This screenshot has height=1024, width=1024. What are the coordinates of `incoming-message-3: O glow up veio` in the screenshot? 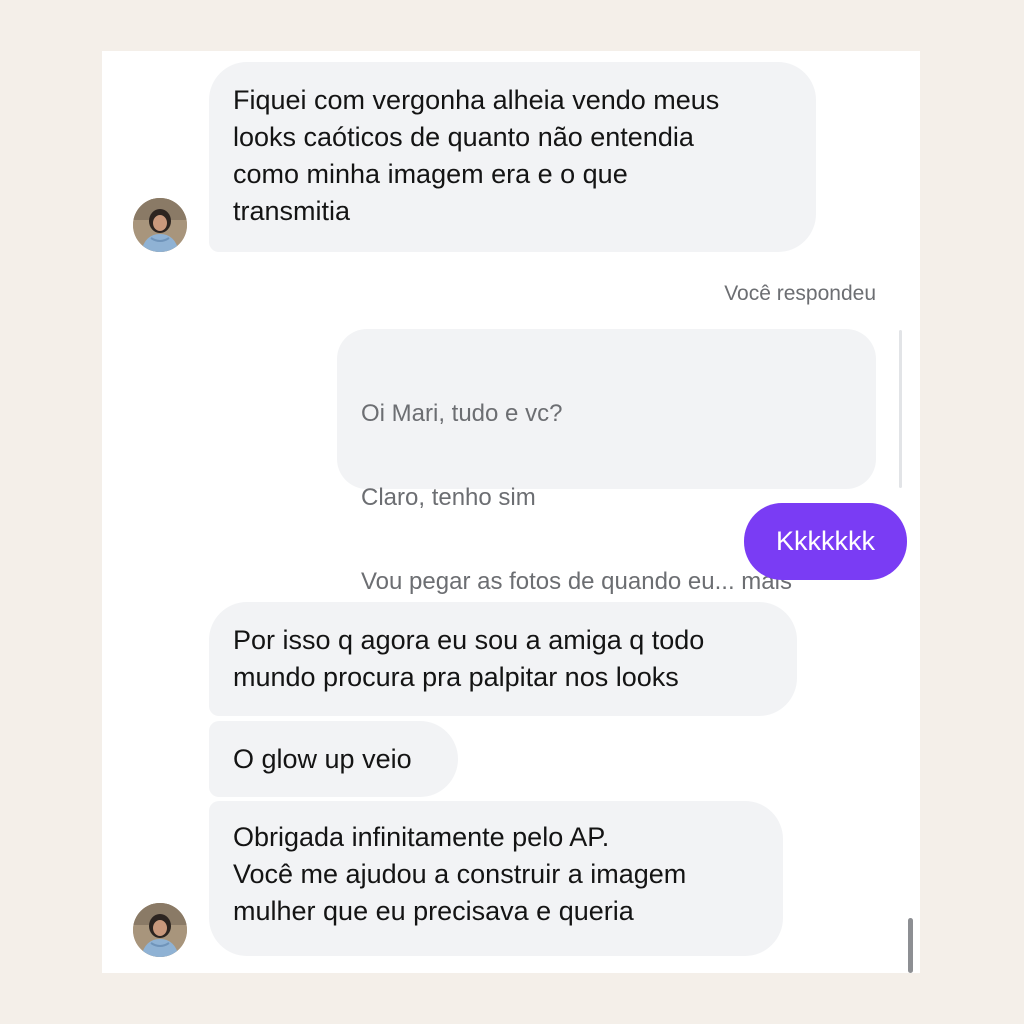 It's located at (333, 759).